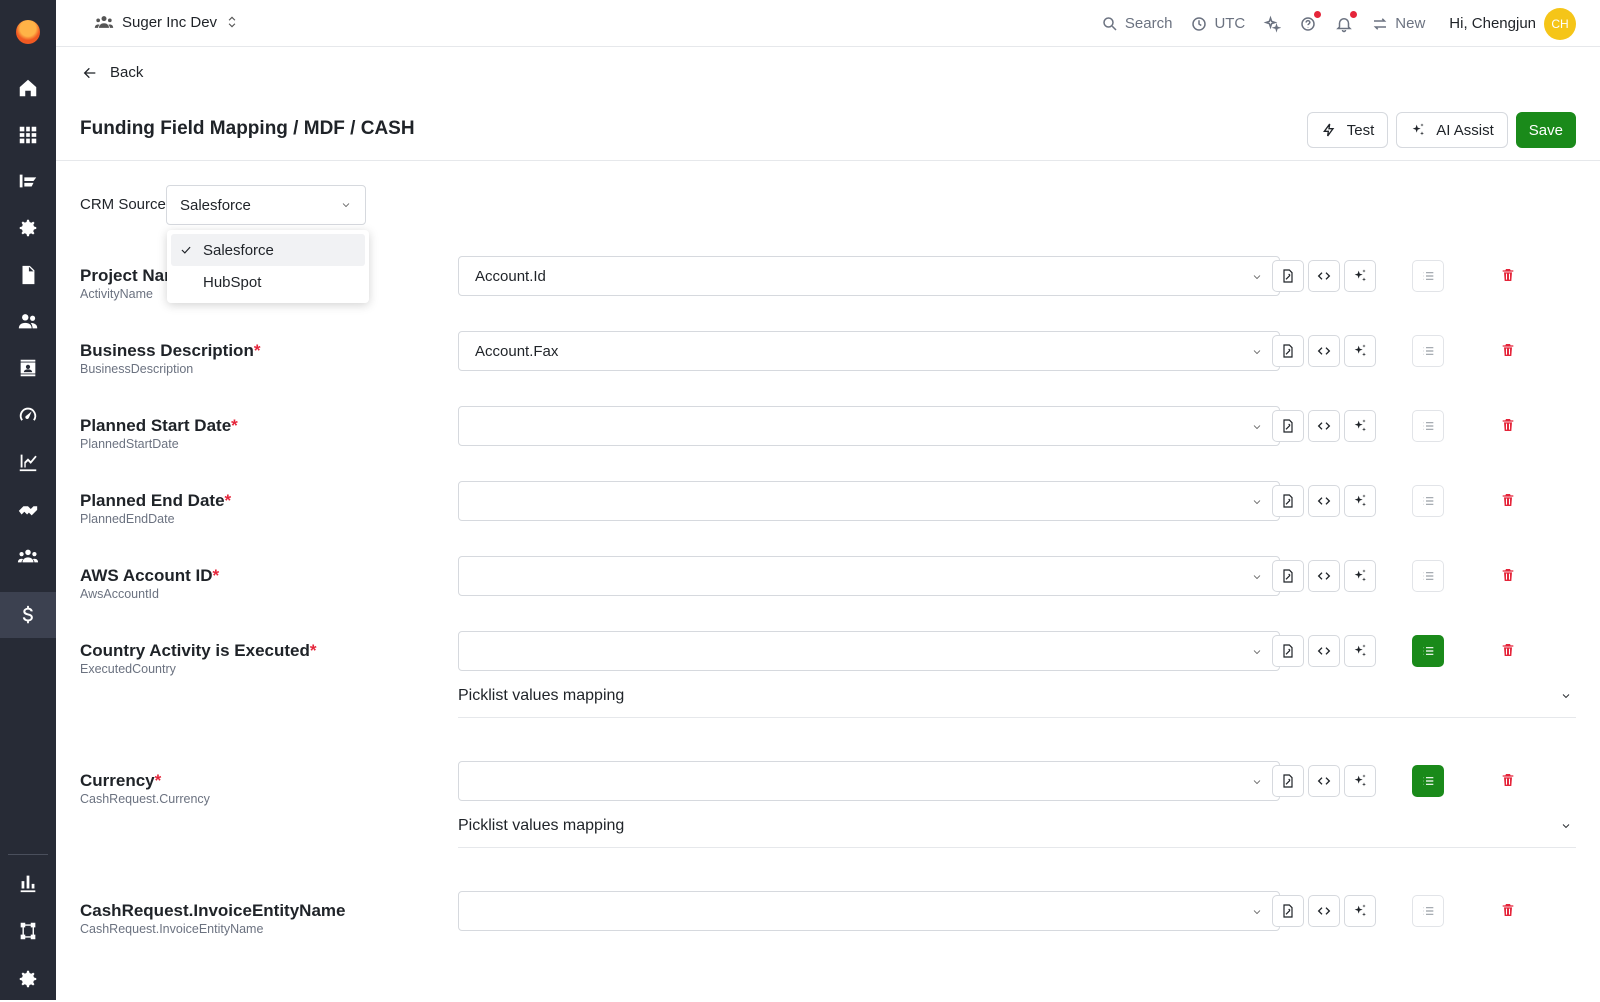 This screenshot has width=1600, height=1002. What do you see at coordinates (28, 321) in the screenshot?
I see `users-icon` at bounding box center [28, 321].